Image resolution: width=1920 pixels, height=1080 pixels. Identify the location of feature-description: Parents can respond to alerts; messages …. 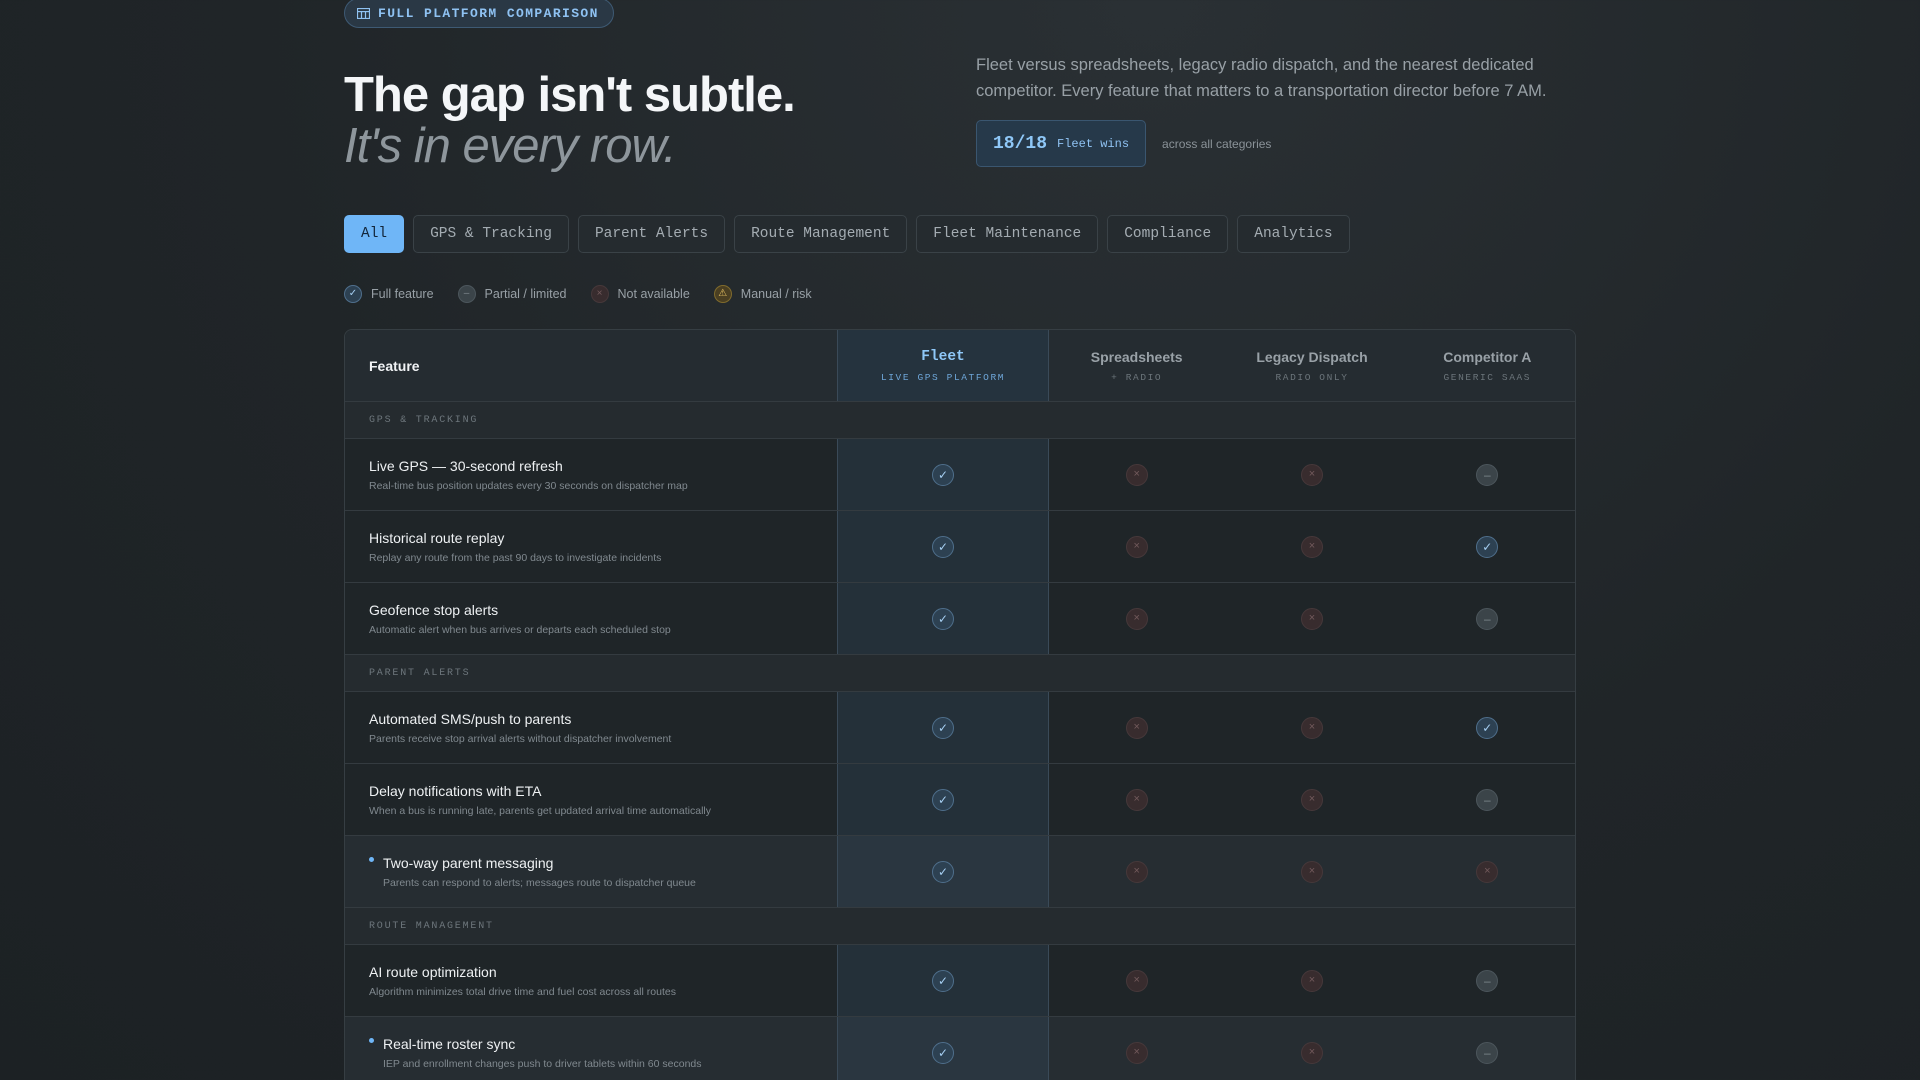
(539, 882).